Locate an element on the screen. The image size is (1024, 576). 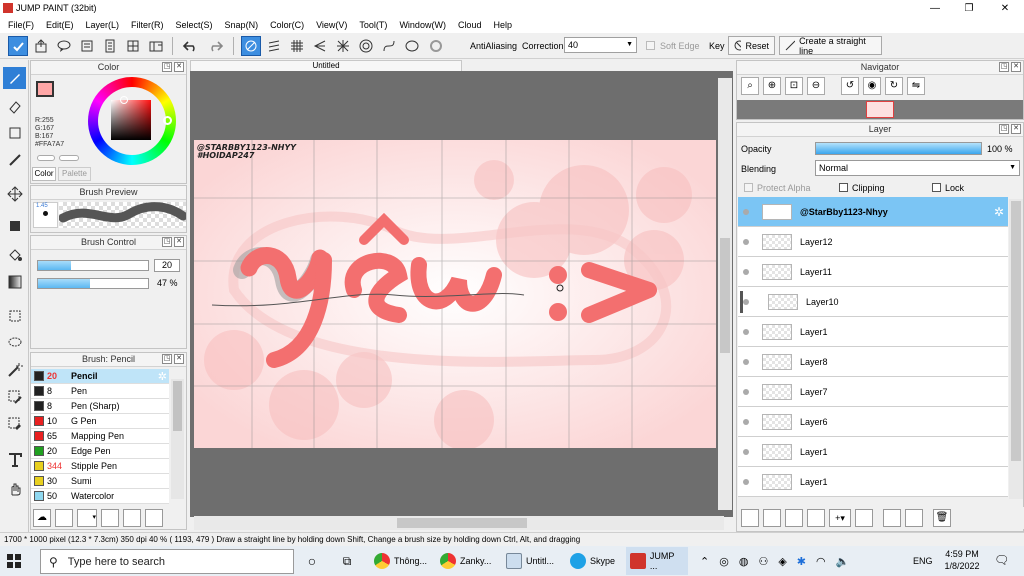
brush-item: 65 Mapping Pen is located at coordinates (100, 436).